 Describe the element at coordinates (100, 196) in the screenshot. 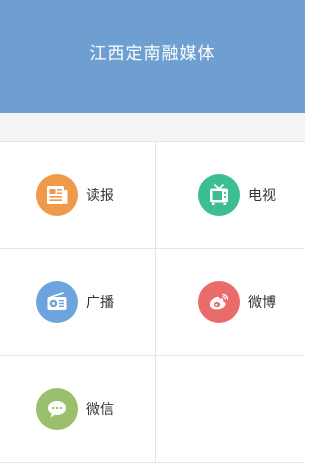

I see `menu-item-label: 读报` at that location.